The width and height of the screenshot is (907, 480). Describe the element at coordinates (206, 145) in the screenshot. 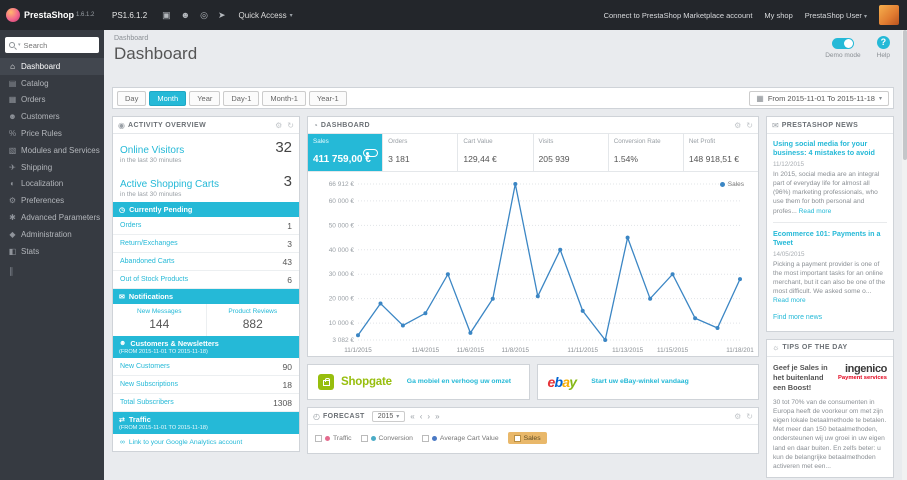

I see `online-visitors-row: Online Visitors 32` at that location.